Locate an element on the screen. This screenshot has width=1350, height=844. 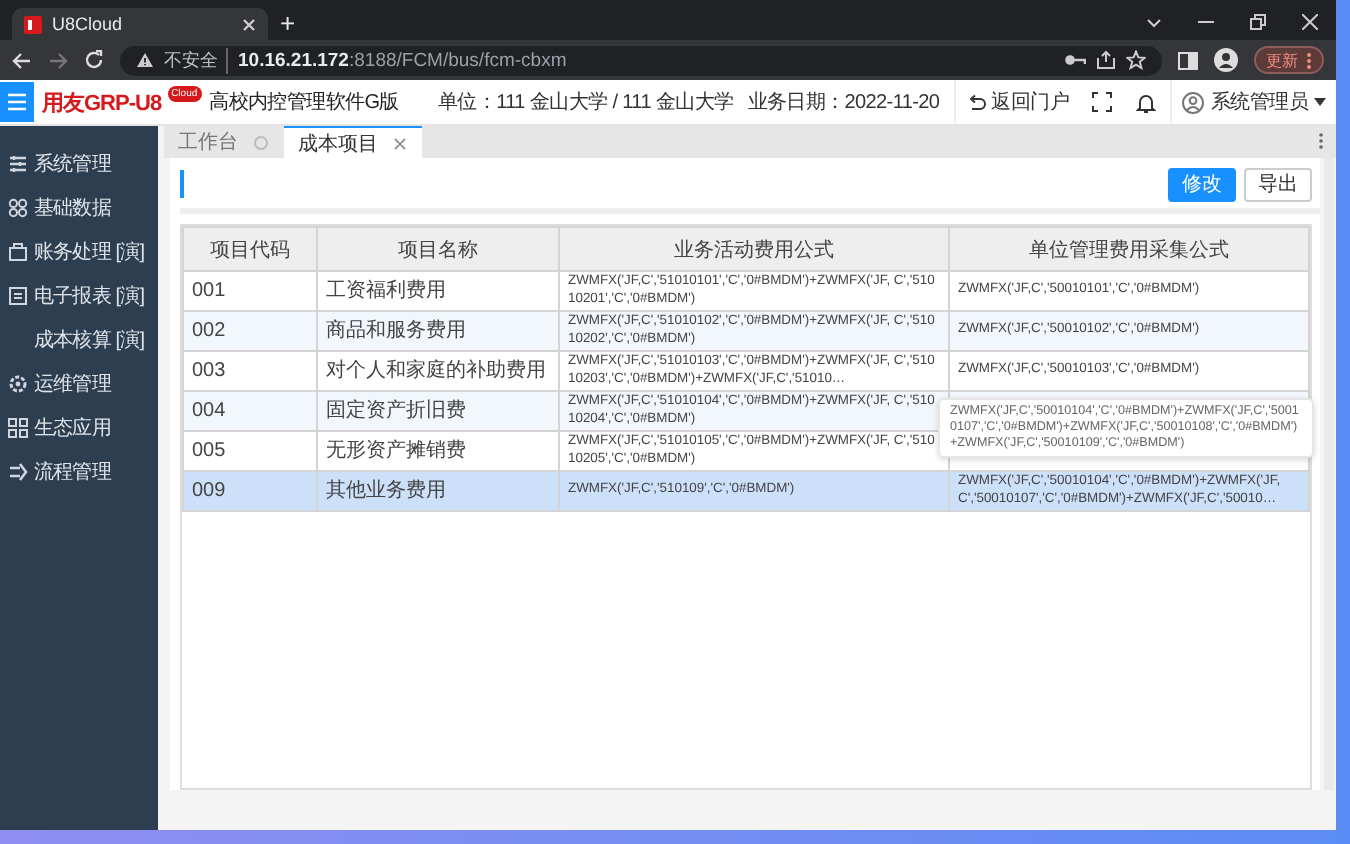
security-label: 不安全 is located at coordinates (196, 60).